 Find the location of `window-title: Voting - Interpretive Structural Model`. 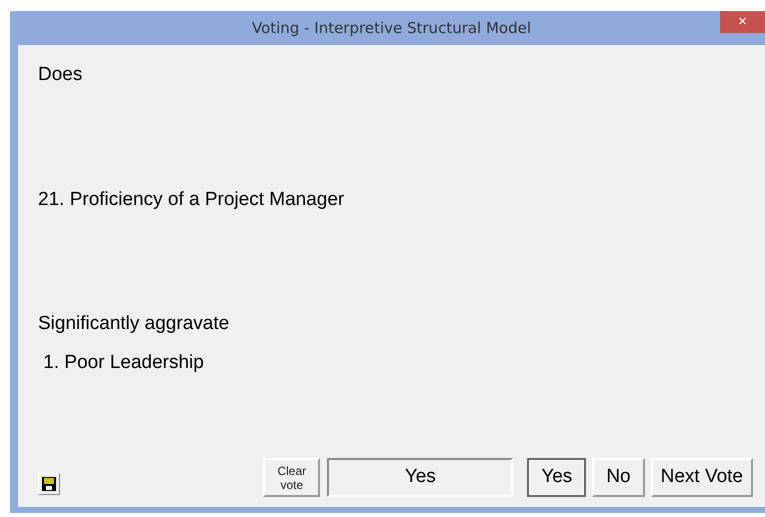

window-title: Voting - Interpretive Structural Model is located at coordinates (392, 28).